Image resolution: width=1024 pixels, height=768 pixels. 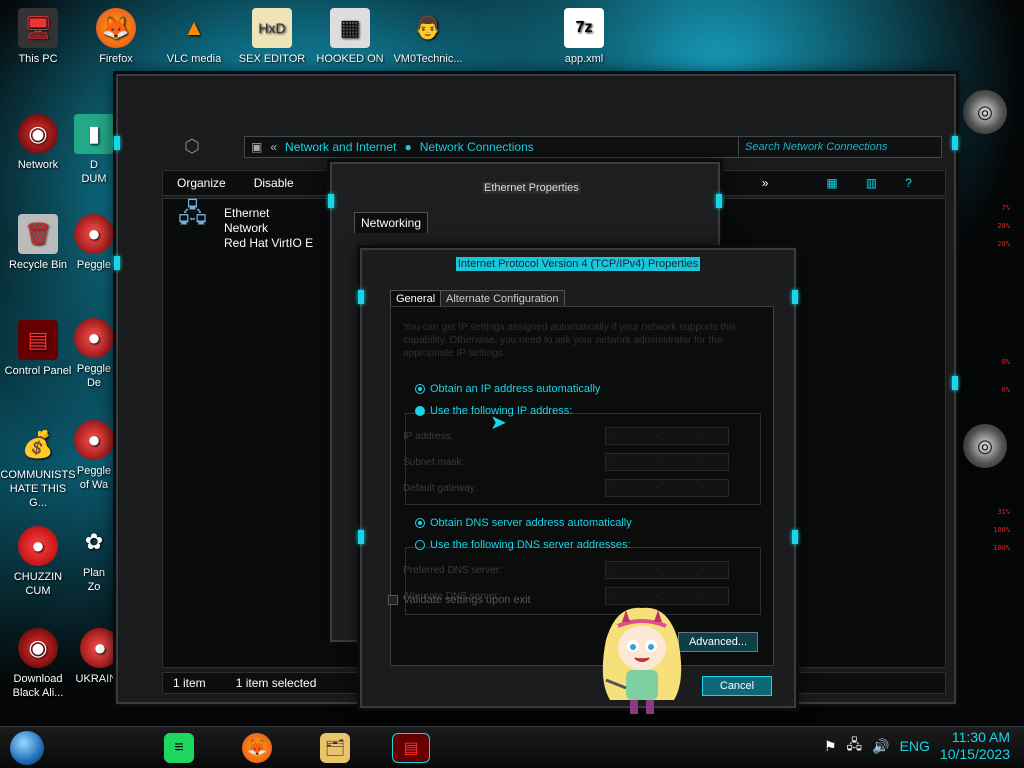 I want to click on disable-button: Disable, so click(x=274, y=183).